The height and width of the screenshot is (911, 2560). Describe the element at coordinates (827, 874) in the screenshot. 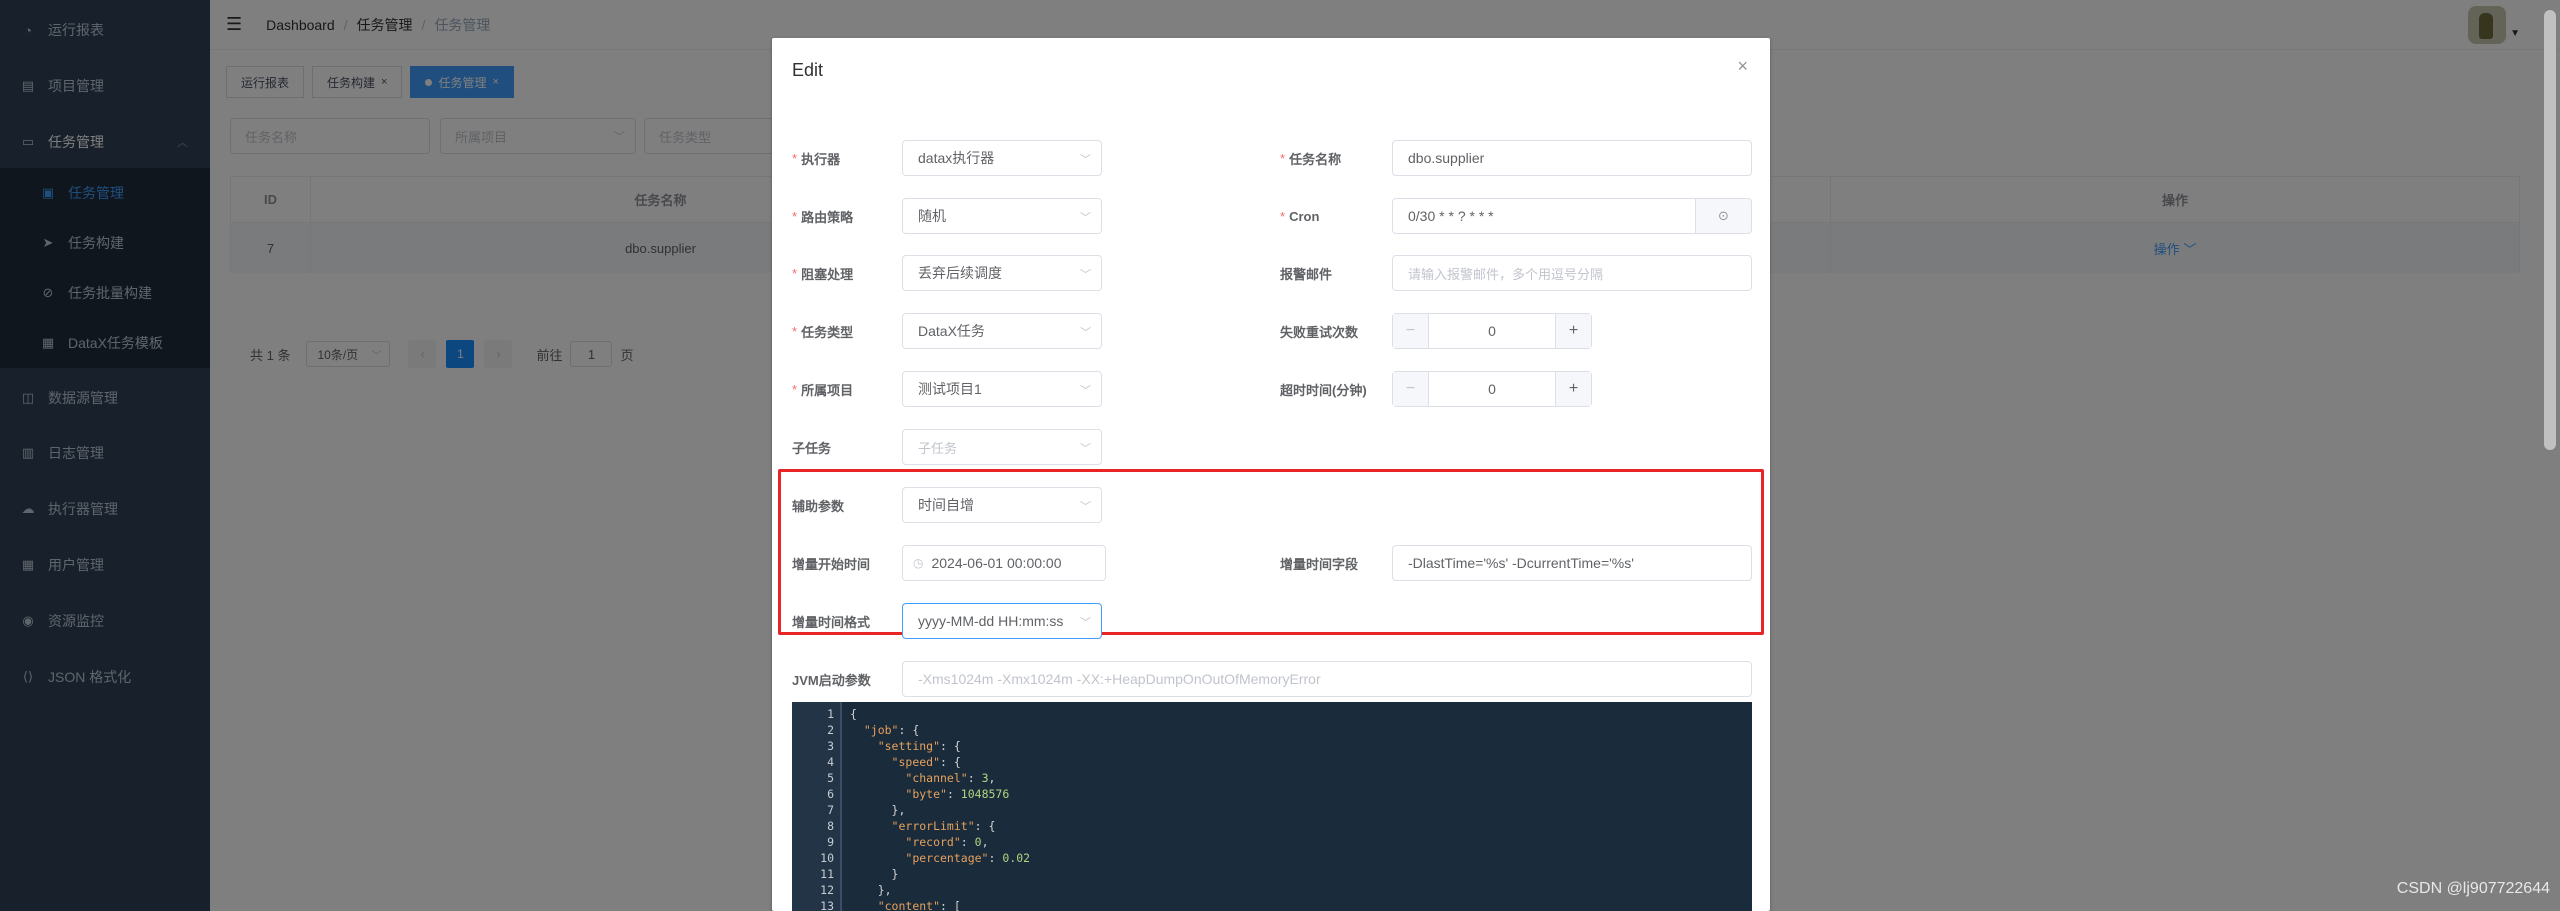

I see `line-number: 11` at that location.